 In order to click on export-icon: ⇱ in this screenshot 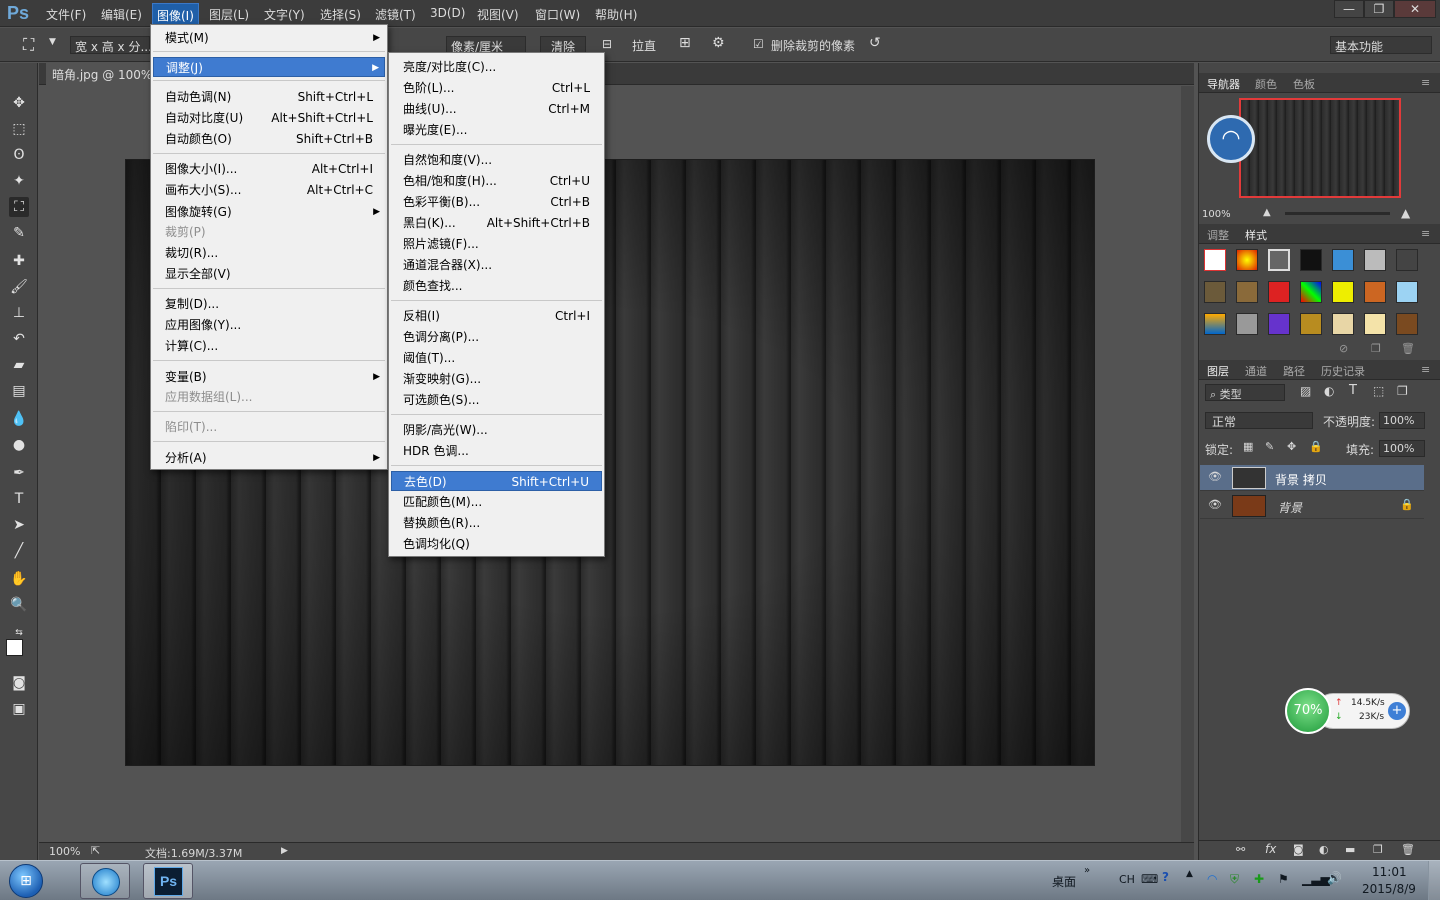, I will do `click(95, 850)`.